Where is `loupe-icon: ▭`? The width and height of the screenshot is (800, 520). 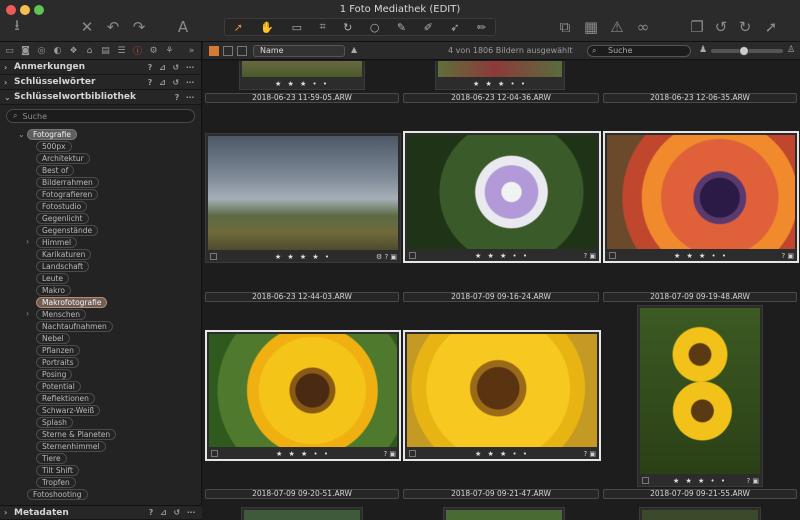 loupe-icon: ▭ is located at coordinates (297, 27).